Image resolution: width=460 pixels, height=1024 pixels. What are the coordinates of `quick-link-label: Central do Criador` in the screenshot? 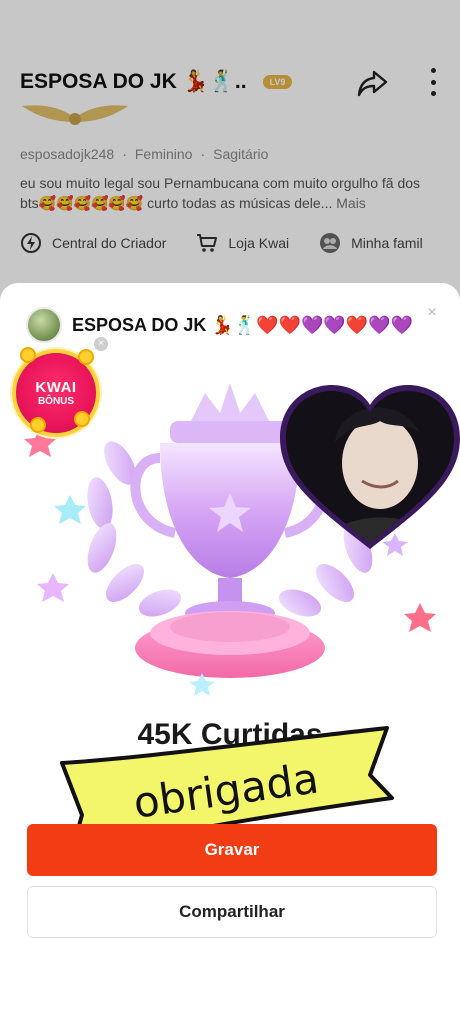 It's located at (109, 243).